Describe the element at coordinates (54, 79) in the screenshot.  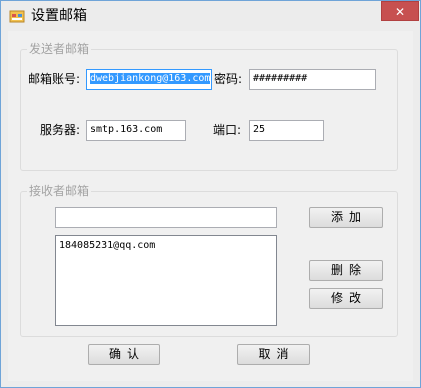
I see `account-label: 邮箱账号:` at that location.